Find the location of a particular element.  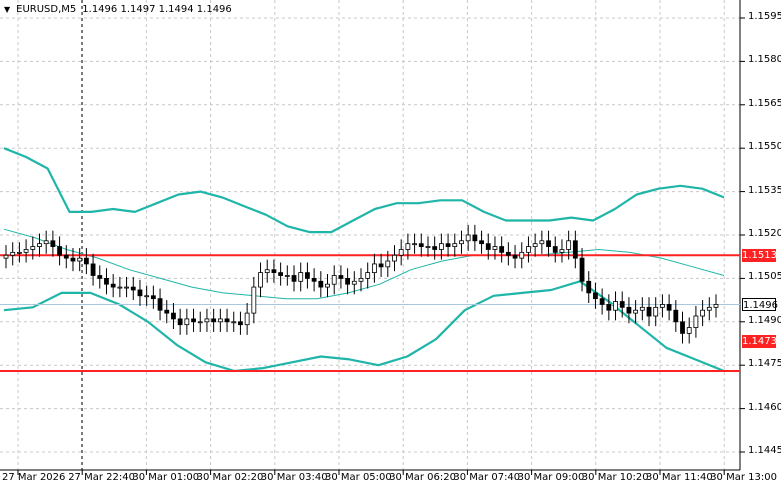

time-tick-label: 30 Mar 01:00 is located at coordinates (166, 477).